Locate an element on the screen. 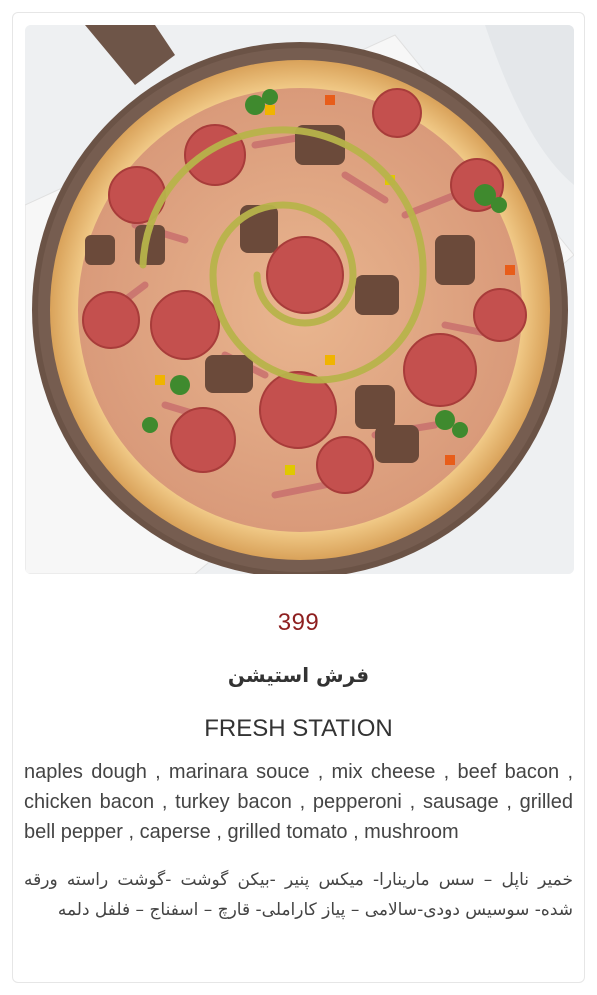  product-price: 399 is located at coordinates (298, 622).